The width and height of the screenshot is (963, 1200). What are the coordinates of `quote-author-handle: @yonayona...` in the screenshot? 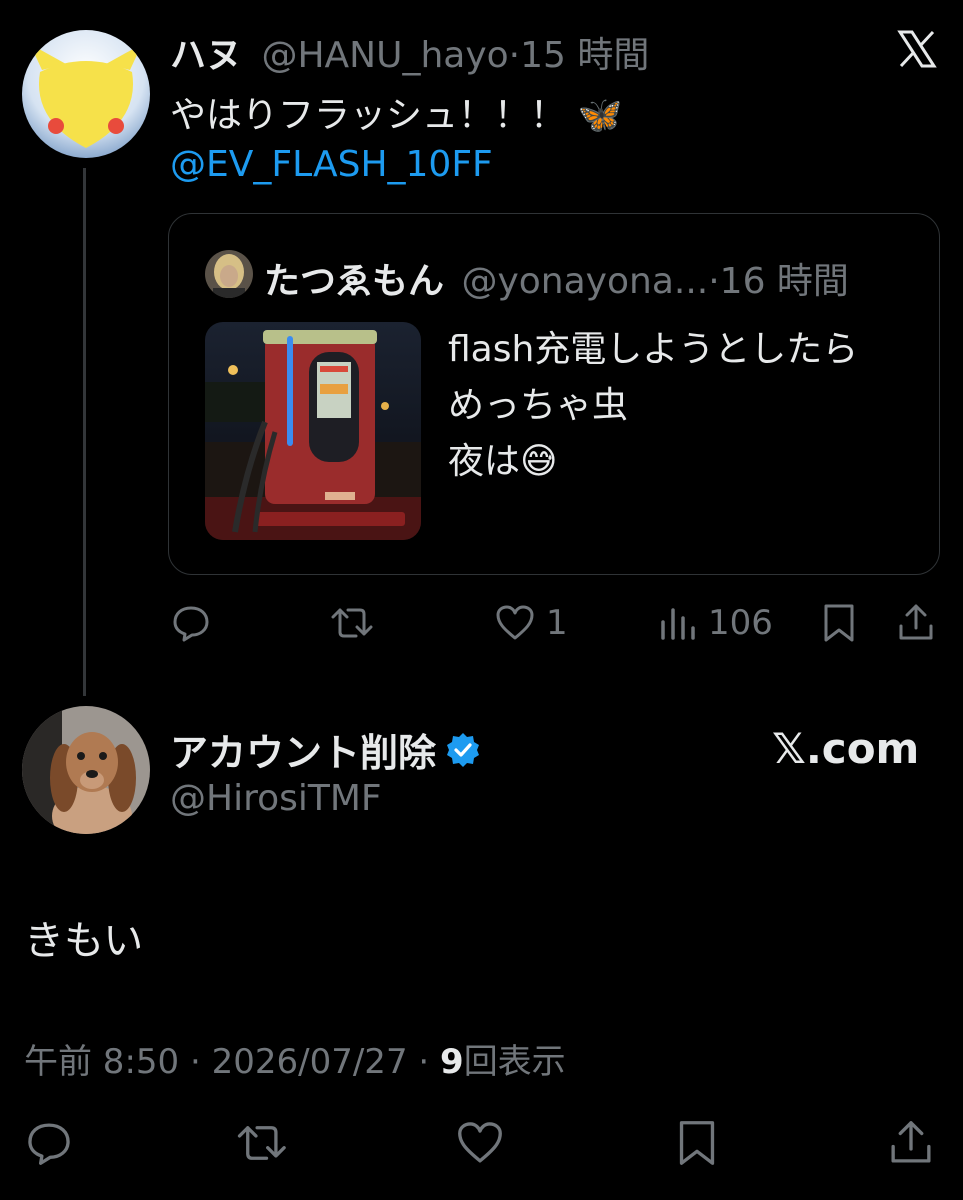 It's located at (584, 281).